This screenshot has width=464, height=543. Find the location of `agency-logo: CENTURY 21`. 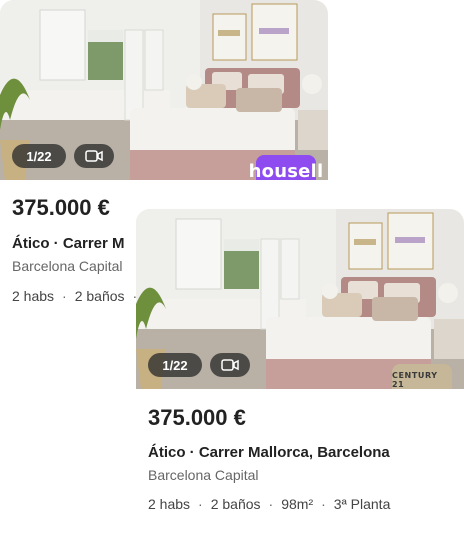

agency-logo: CENTURY 21 is located at coordinates (422, 376).